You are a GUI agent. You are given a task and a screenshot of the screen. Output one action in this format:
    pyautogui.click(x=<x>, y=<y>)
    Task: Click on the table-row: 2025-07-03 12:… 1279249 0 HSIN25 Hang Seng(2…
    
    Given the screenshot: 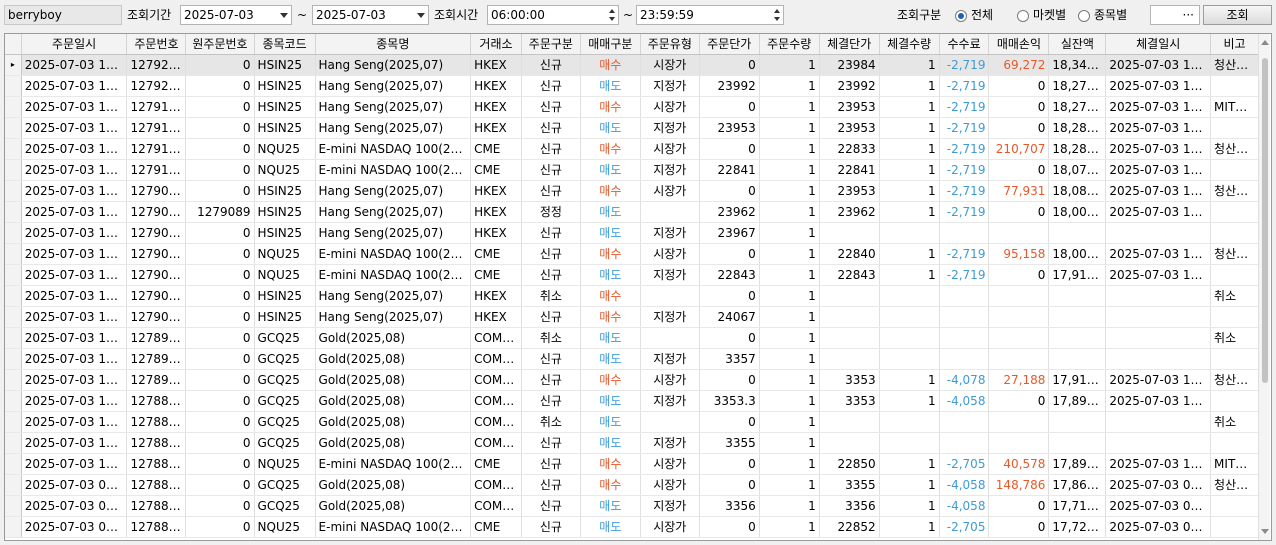 What is the action you would take?
    pyautogui.click(x=632, y=86)
    